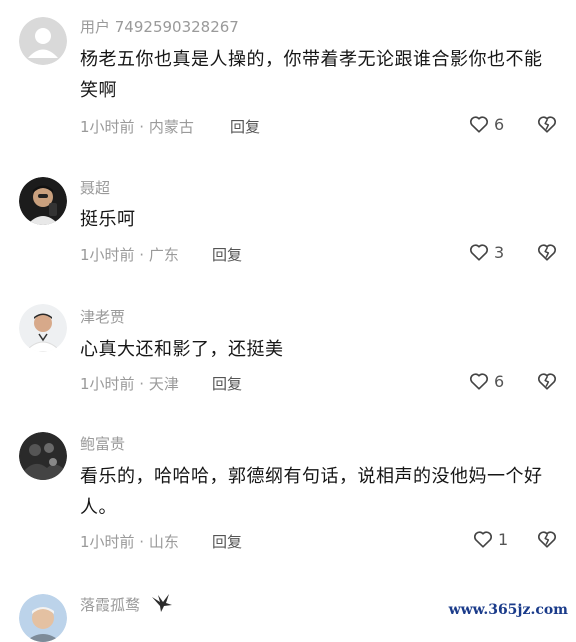 Image resolution: width=576 pixels, height=642 pixels. Describe the element at coordinates (311, 75) in the screenshot. I see `comment-text: 杨老五你也真是人操的，你带着孝无论跟谁合影你也不能笑啊` at that location.